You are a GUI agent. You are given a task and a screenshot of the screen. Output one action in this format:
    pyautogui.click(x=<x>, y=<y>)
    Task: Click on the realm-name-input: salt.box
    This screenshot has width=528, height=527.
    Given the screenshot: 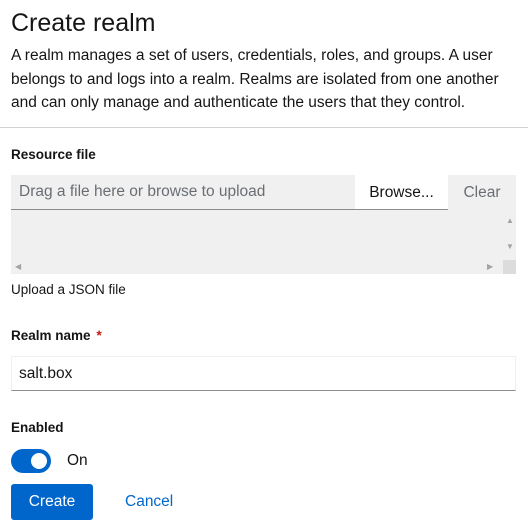 What is the action you would take?
    pyautogui.click(x=263, y=373)
    